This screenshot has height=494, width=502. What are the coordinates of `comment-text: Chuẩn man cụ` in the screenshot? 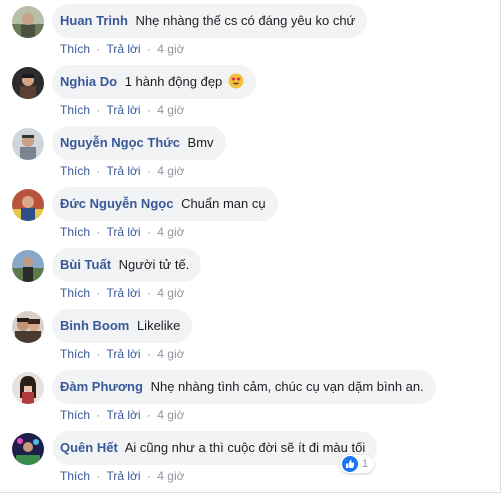 It's located at (223, 203).